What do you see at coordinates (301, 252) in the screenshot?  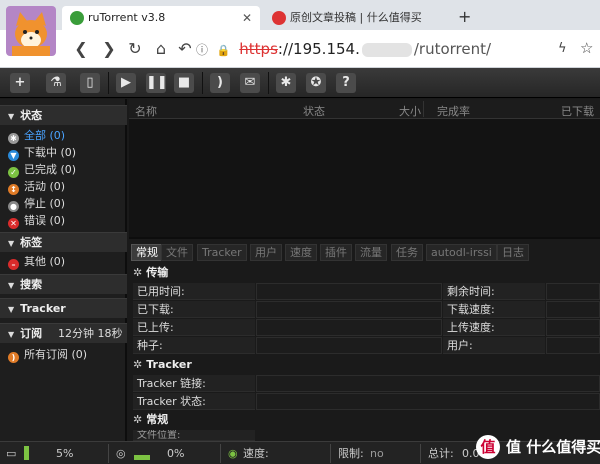 I see `tab-speed: 速度` at bounding box center [301, 252].